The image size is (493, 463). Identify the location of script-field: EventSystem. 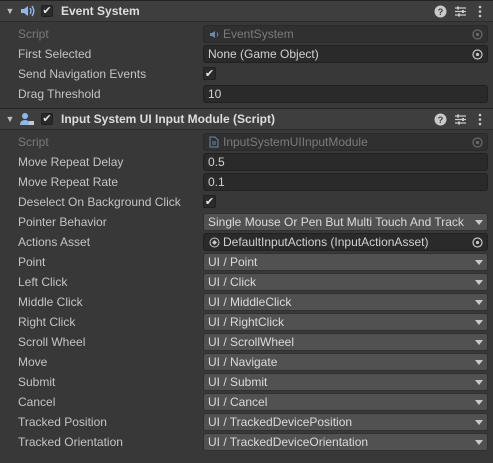
(345, 34).